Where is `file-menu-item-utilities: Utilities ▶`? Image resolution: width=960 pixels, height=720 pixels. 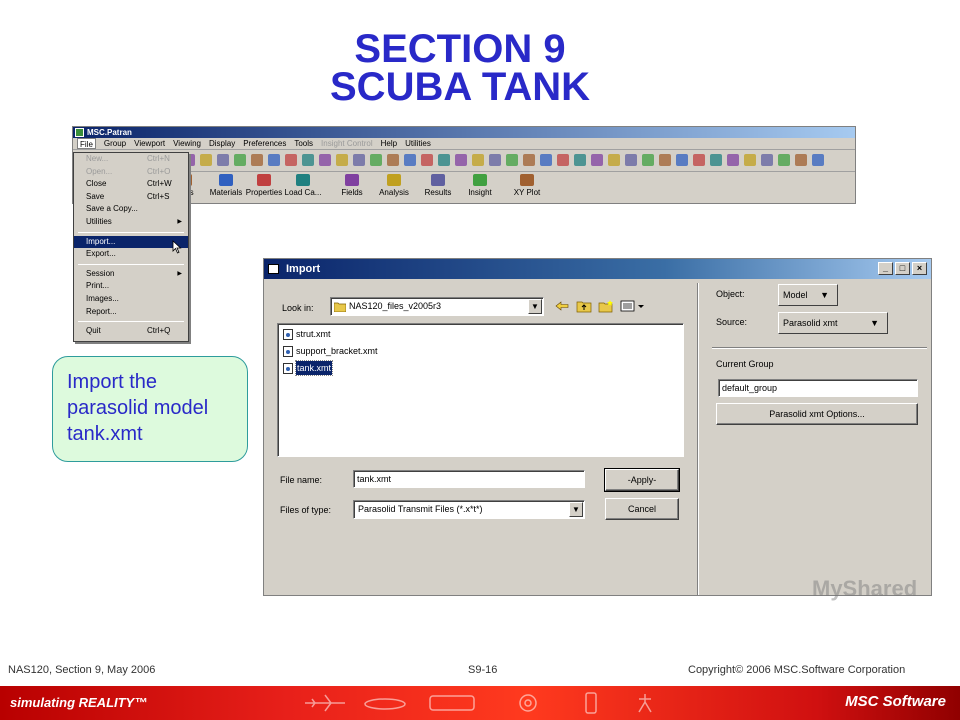 file-menu-item-utilities: Utilities ▶ is located at coordinates (131, 222).